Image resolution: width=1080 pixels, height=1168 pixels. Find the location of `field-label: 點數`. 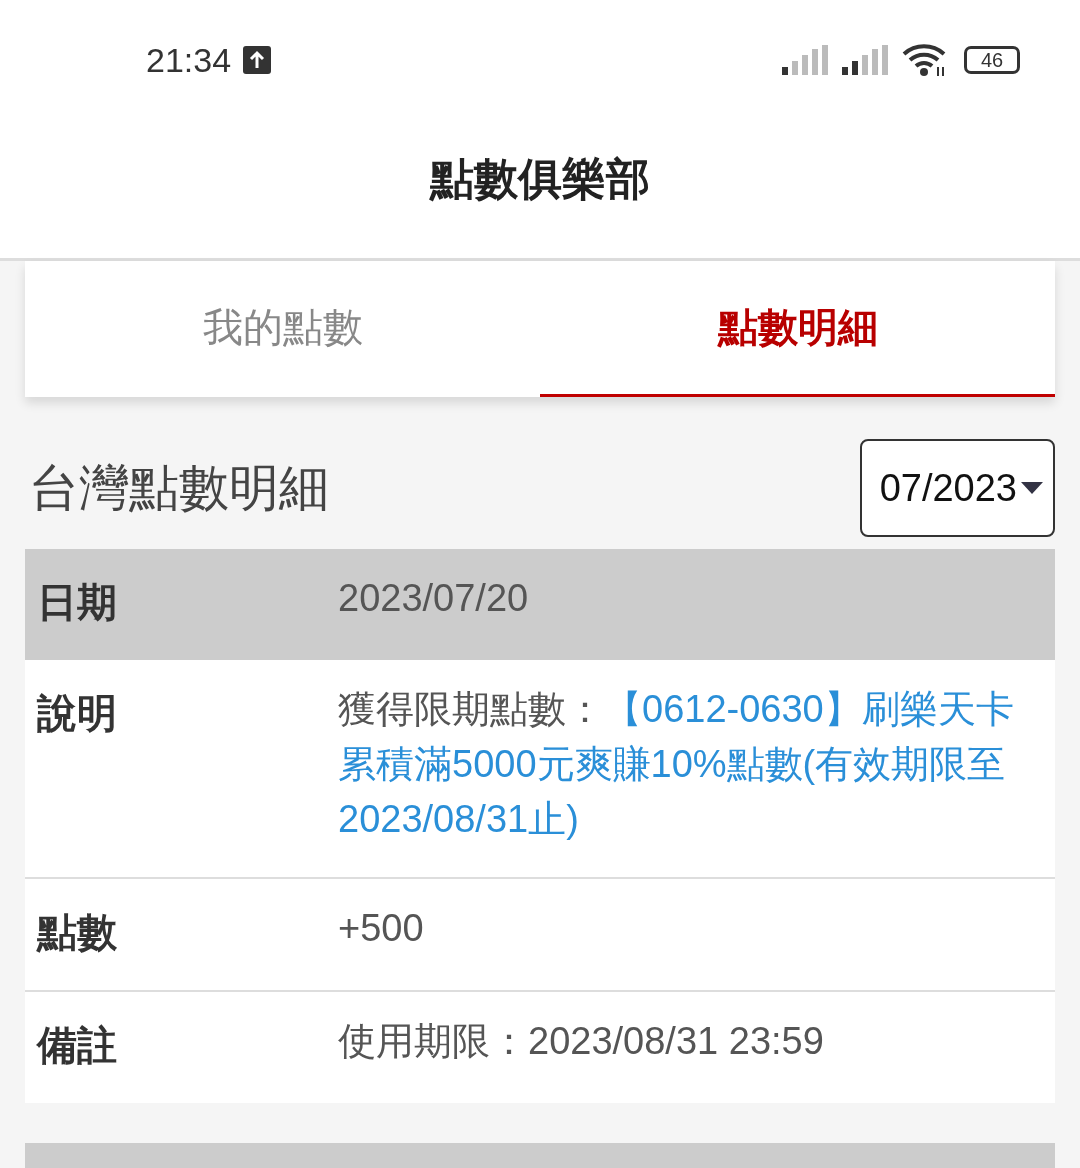

field-label: 點數 is located at coordinates (77, 932).